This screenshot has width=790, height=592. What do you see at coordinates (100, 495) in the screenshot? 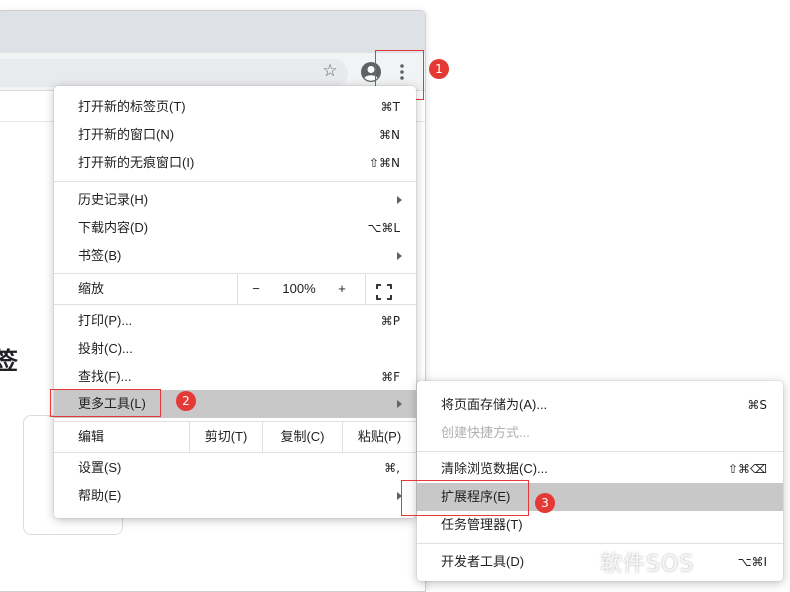
I see `menu-item-label: 帮助(E)` at bounding box center [100, 495].